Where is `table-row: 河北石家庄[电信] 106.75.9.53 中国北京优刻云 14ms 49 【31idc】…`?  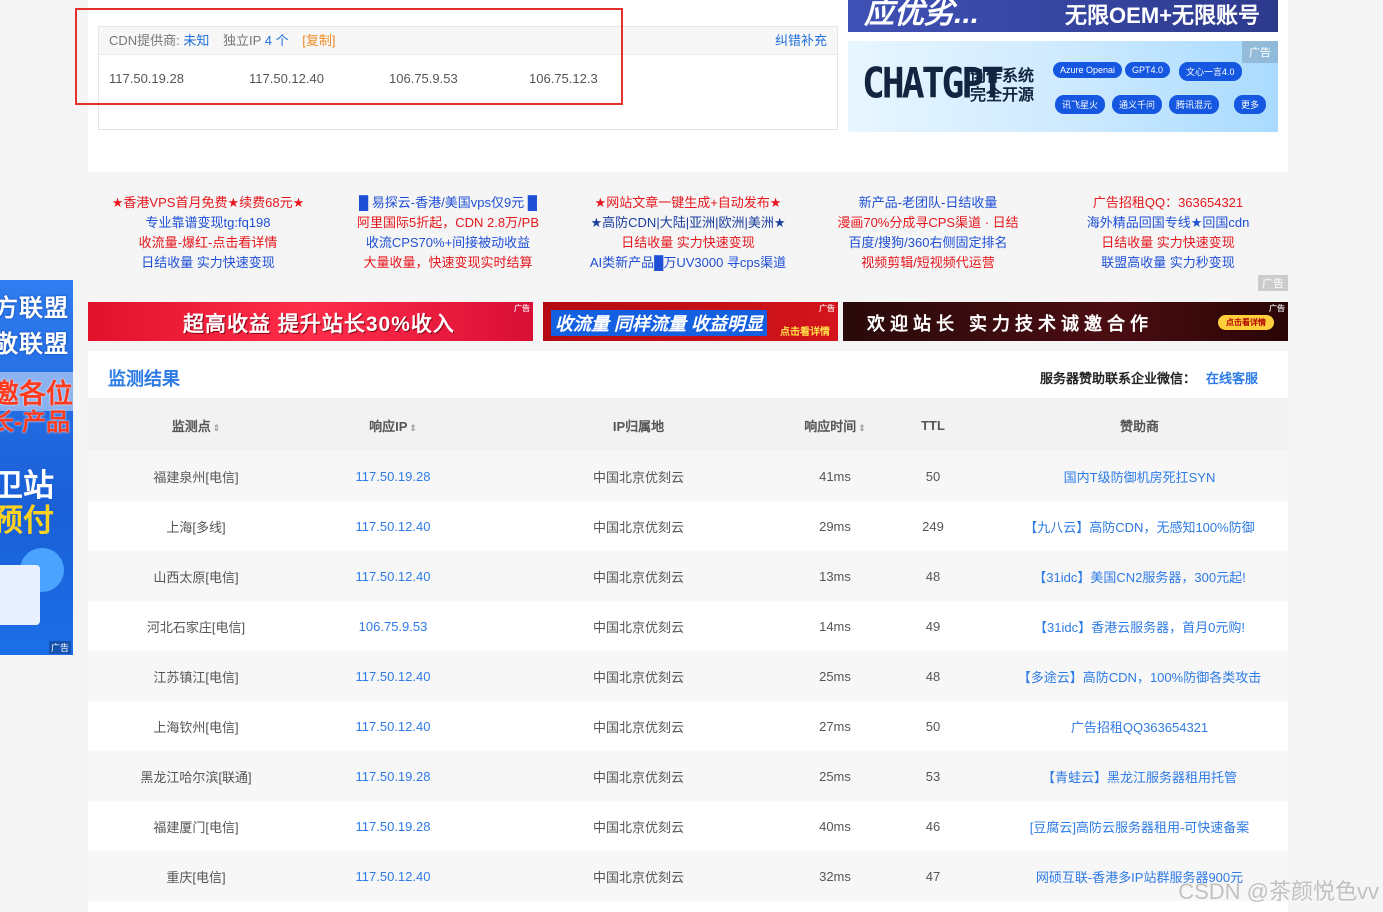 table-row: 河北石家庄[电信] 106.75.9.53 中国北京优刻云 14ms 49 【31idc】… is located at coordinates (688, 626).